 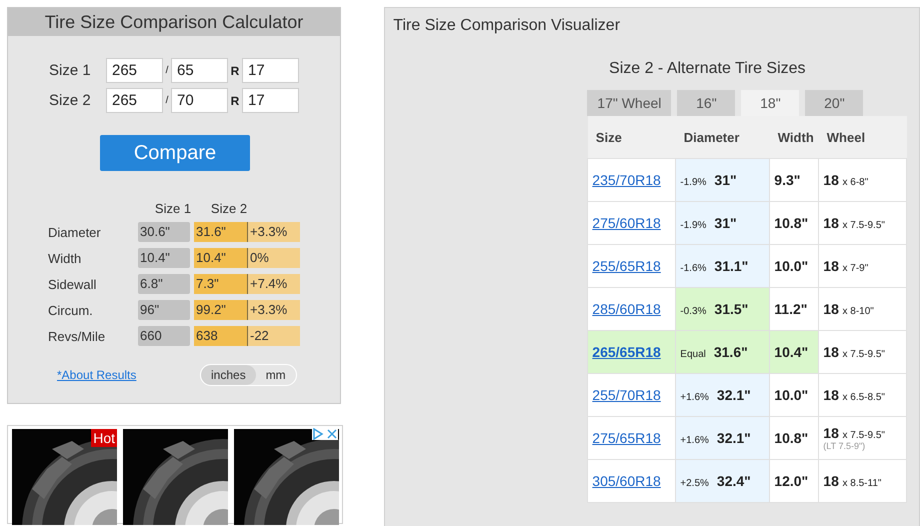 What do you see at coordinates (834, 103) in the screenshot?
I see `wheel-tab: 20"` at bounding box center [834, 103].